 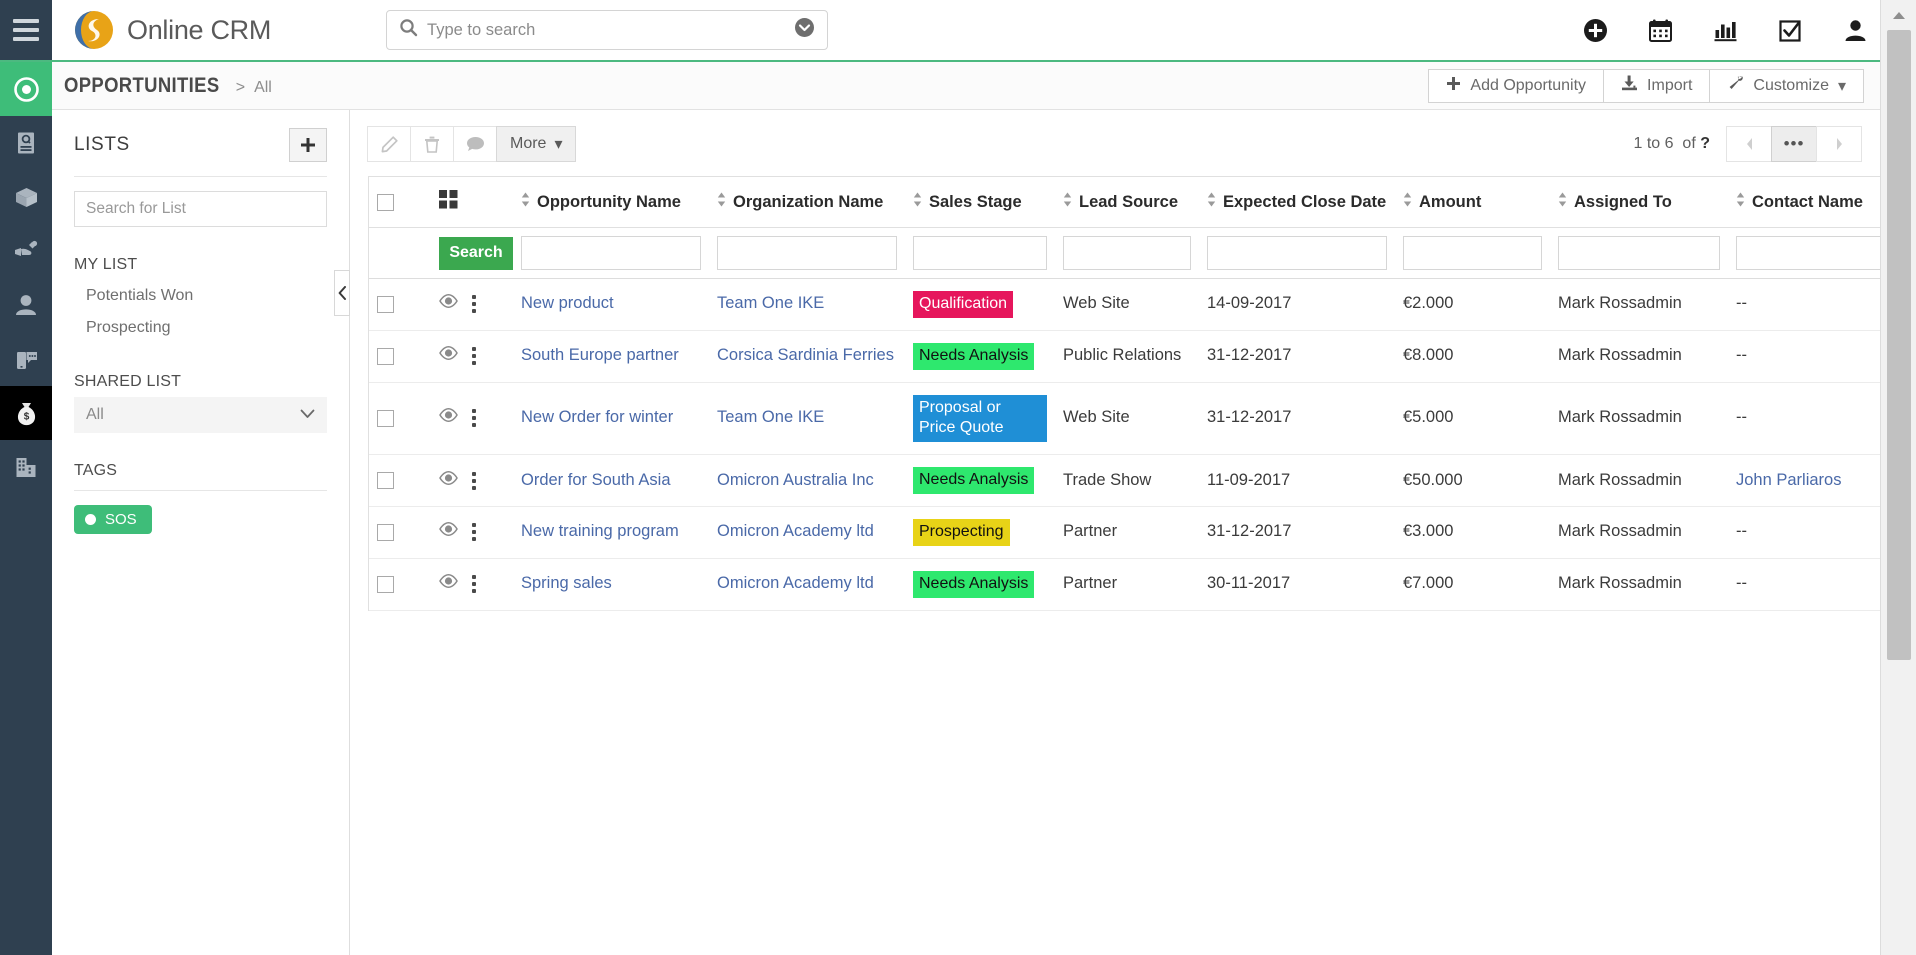 What do you see at coordinates (1790, 30) in the screenshot?
I see `checkbox-task-icon` at bounding box center [1790, 30].